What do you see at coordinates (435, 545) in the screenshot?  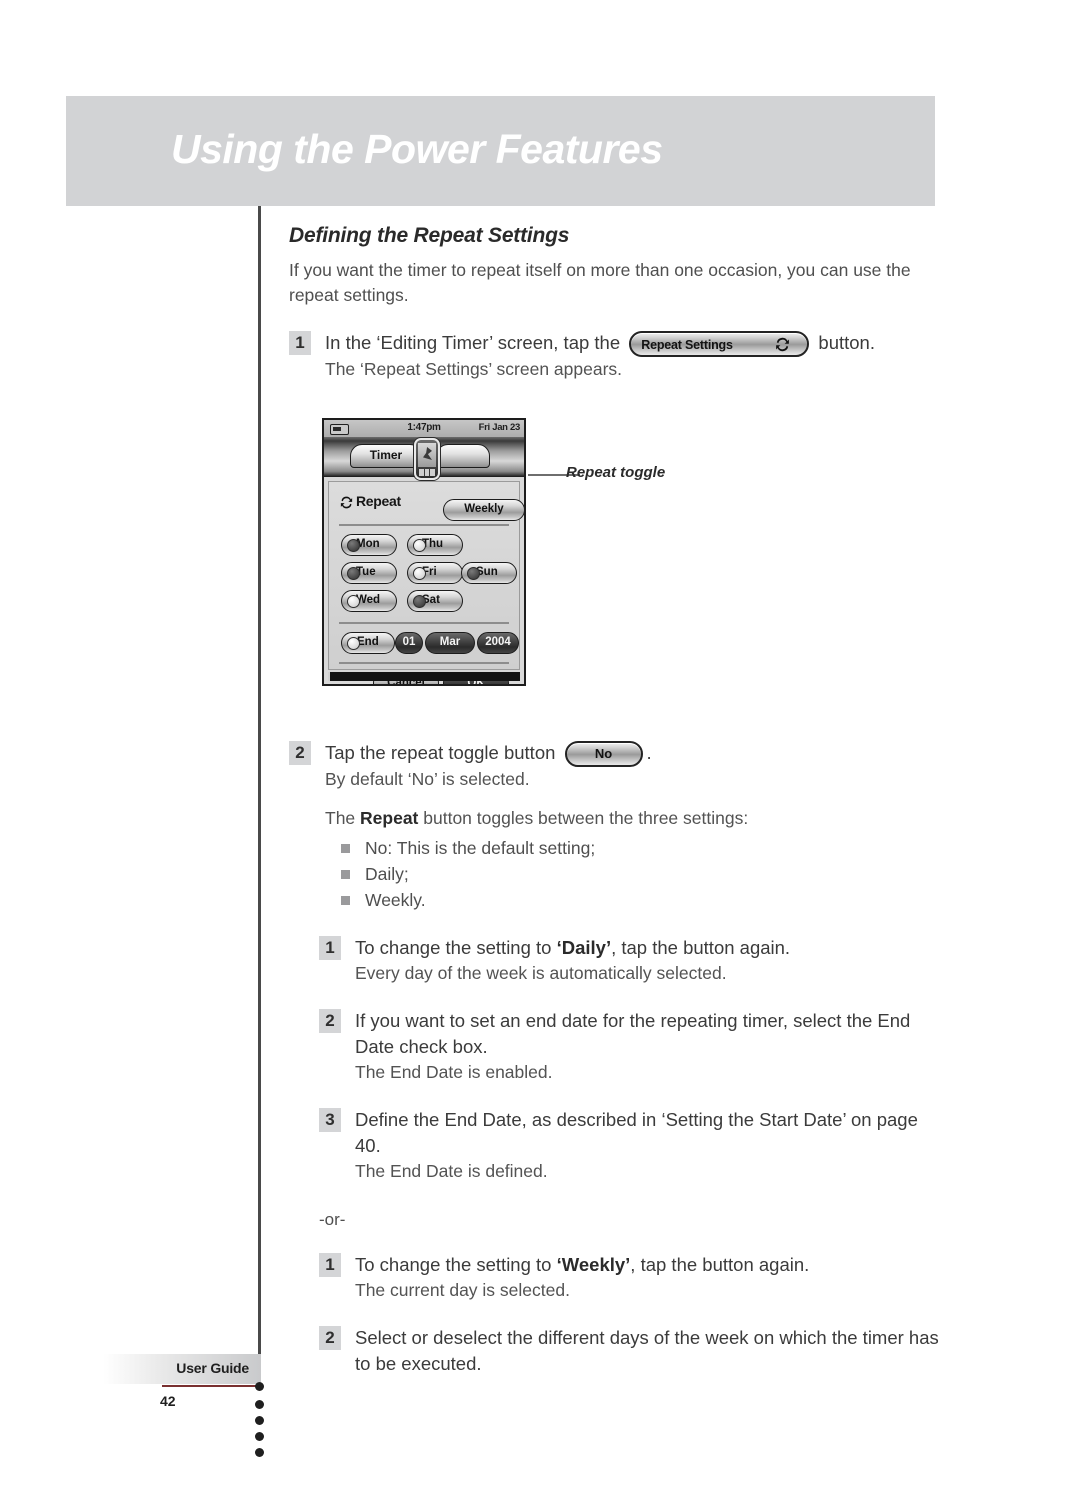 I see `device-day-thu: Thu` at bounding box center [435, 545].